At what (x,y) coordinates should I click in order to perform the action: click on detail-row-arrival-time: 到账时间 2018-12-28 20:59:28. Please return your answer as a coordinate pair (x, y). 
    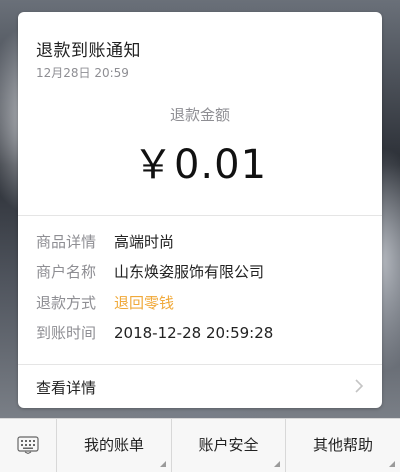
    Looking at the image, I should click on (154, 333).